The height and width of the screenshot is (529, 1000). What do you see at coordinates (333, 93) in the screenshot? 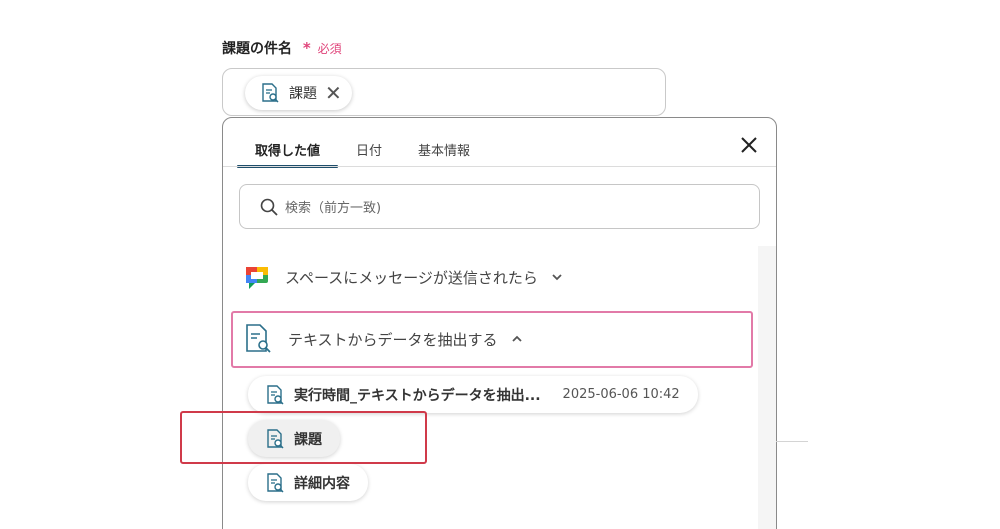
I see `chip-remove-icon: ✕` at bounding box center [333, 93].